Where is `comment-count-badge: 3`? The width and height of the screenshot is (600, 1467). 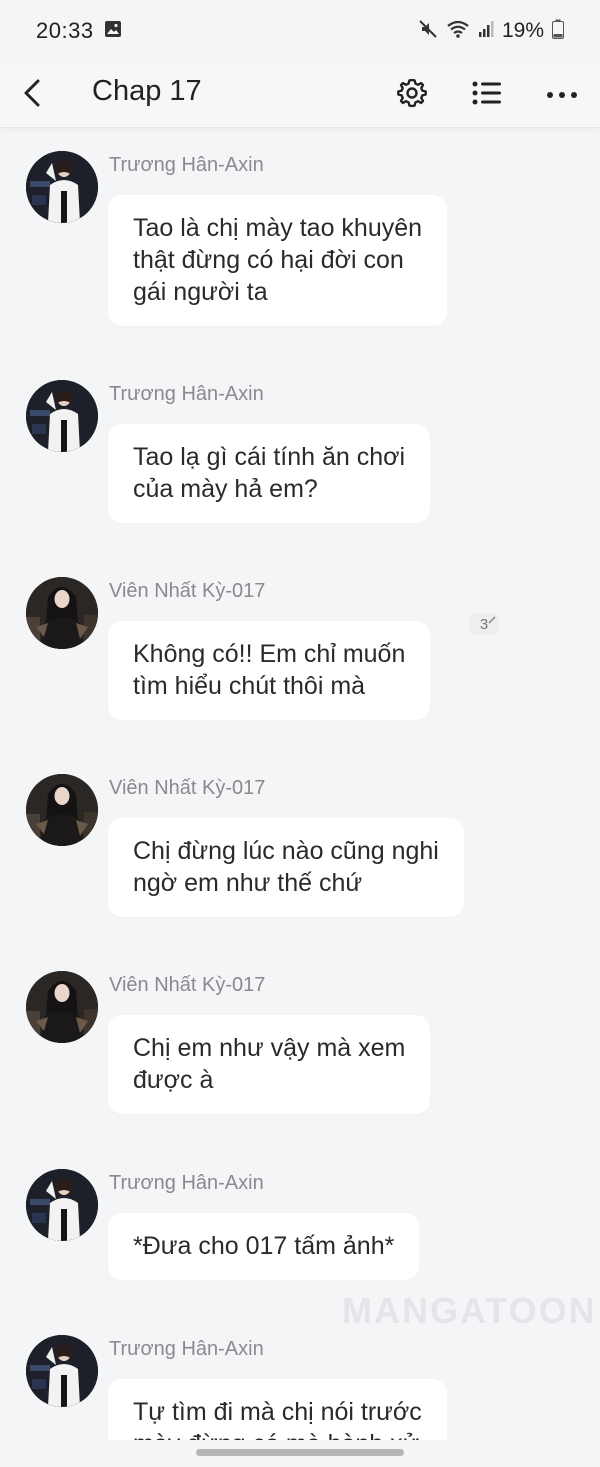 comment-count-badge: 3 is located at coordinates (484, 624).